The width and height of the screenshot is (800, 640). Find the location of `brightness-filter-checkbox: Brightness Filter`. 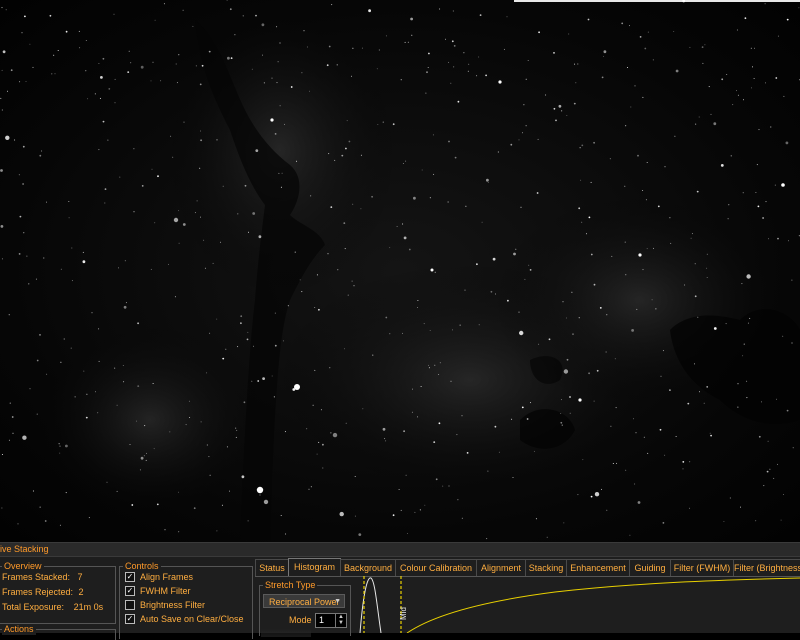

brightness-filter-checkbox: Brightness Filter is located at coordinates (165, 605).